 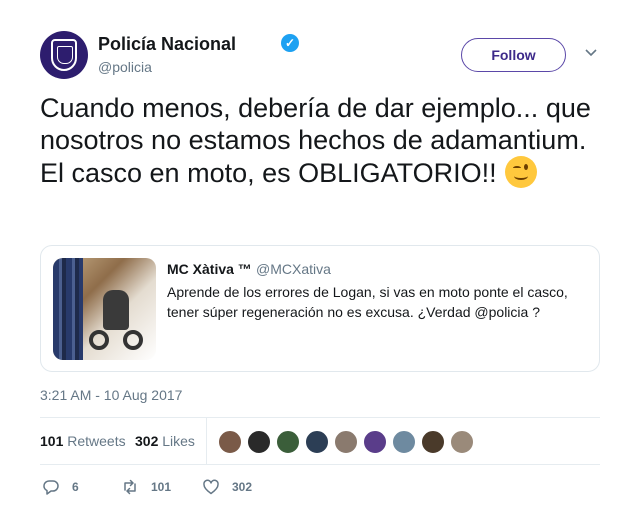 What do you see at coordinates (167, 44) in the screenshot?
I see `author-name: Policía Nacional` at bounding box center [167, 44].